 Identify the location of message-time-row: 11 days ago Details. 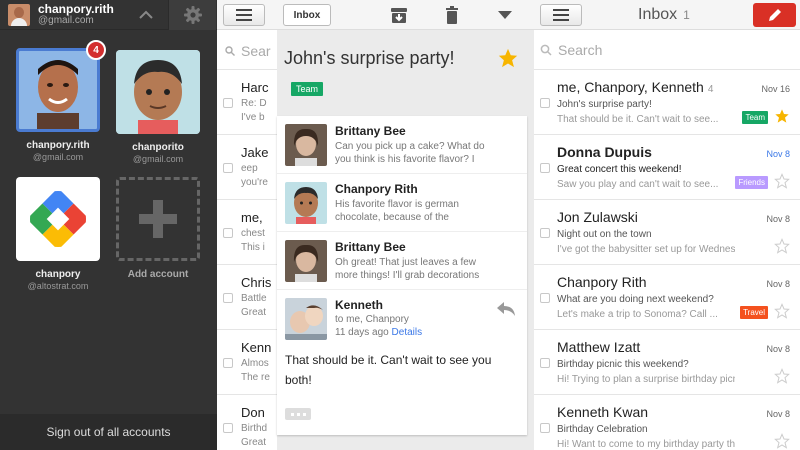
(431, 332).